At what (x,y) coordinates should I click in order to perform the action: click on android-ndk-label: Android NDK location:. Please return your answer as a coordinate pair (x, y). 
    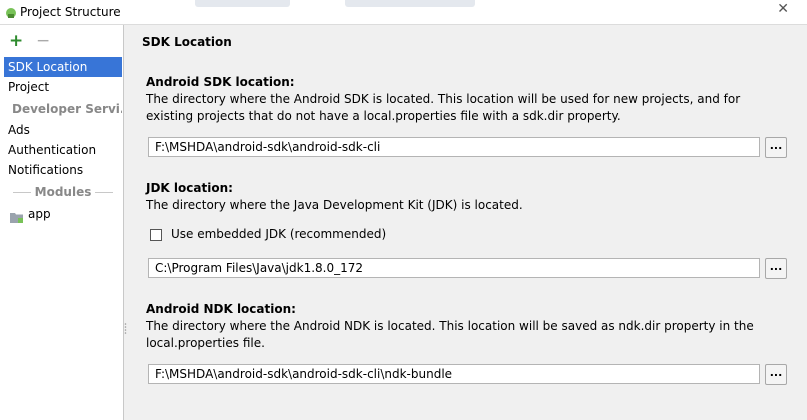
    Looking at the image, I should click on (221, 309).